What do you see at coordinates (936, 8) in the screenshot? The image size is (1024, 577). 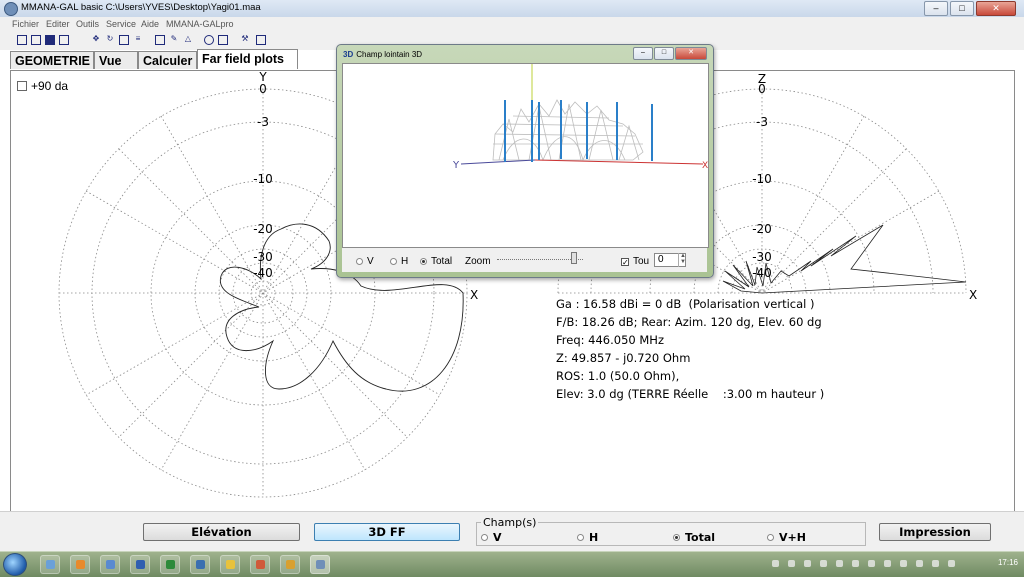 I see `minimize-icon: –` at bounding box center [936, 8].